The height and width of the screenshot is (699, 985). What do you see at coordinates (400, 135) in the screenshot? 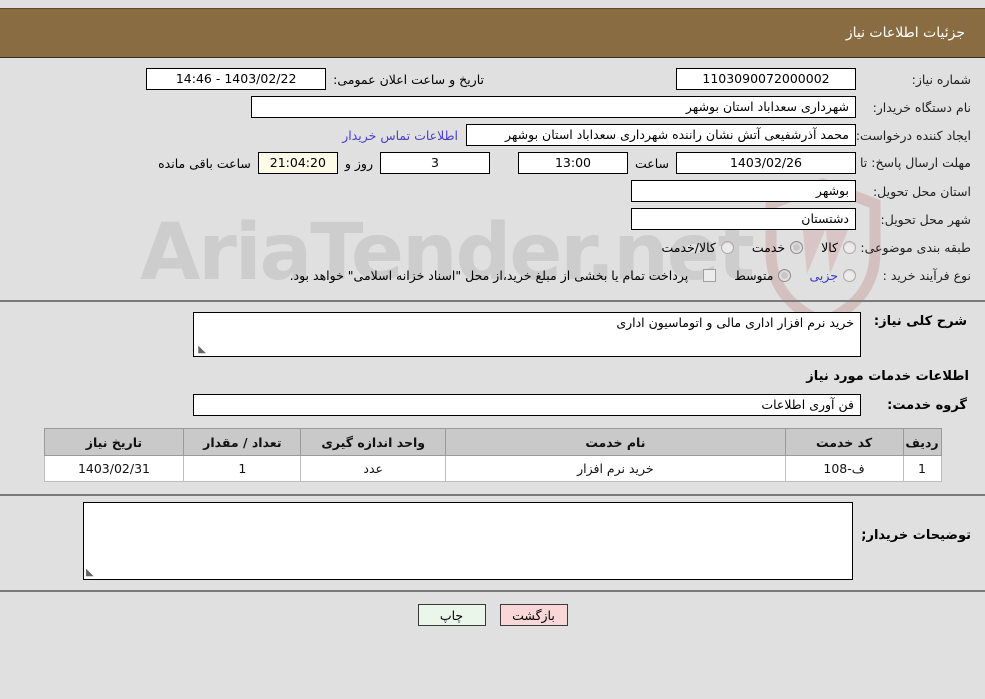
I see `buyer-contact-link: اطلاعات تماس خریدار` at bounding box center [400, 135].